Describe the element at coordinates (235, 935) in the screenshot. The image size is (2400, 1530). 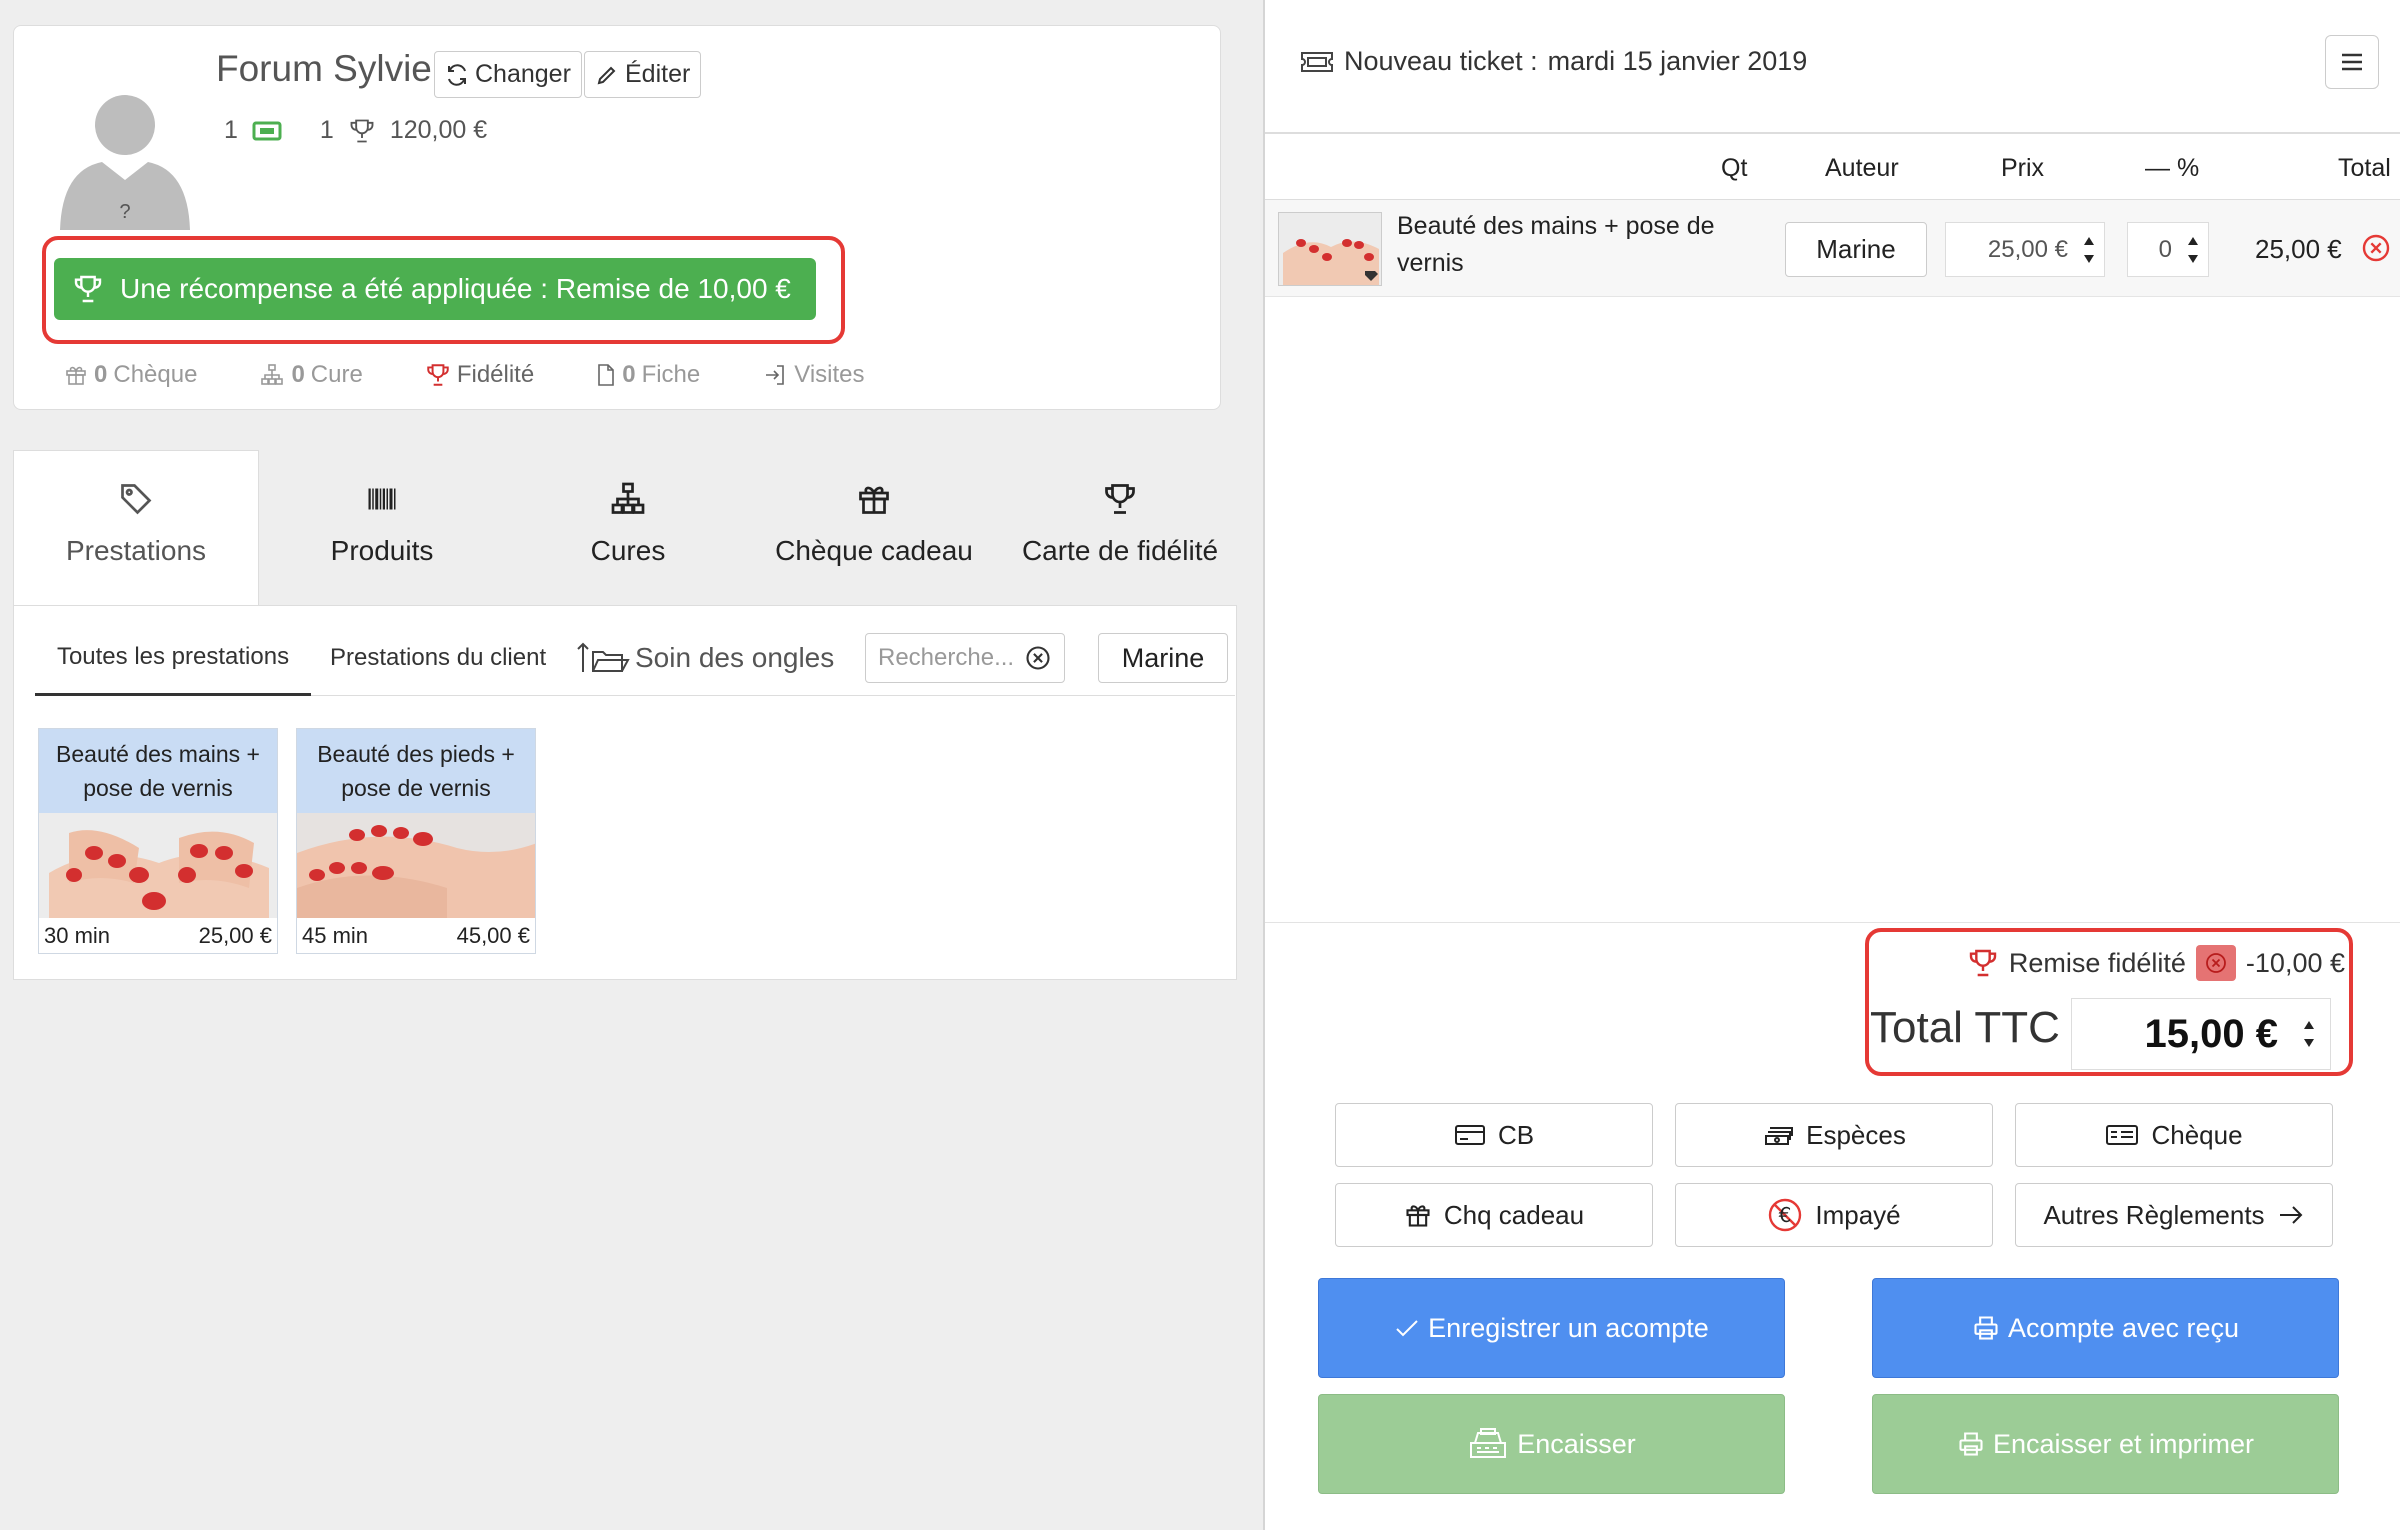
I see `service-price: 25,00 €` at that location.